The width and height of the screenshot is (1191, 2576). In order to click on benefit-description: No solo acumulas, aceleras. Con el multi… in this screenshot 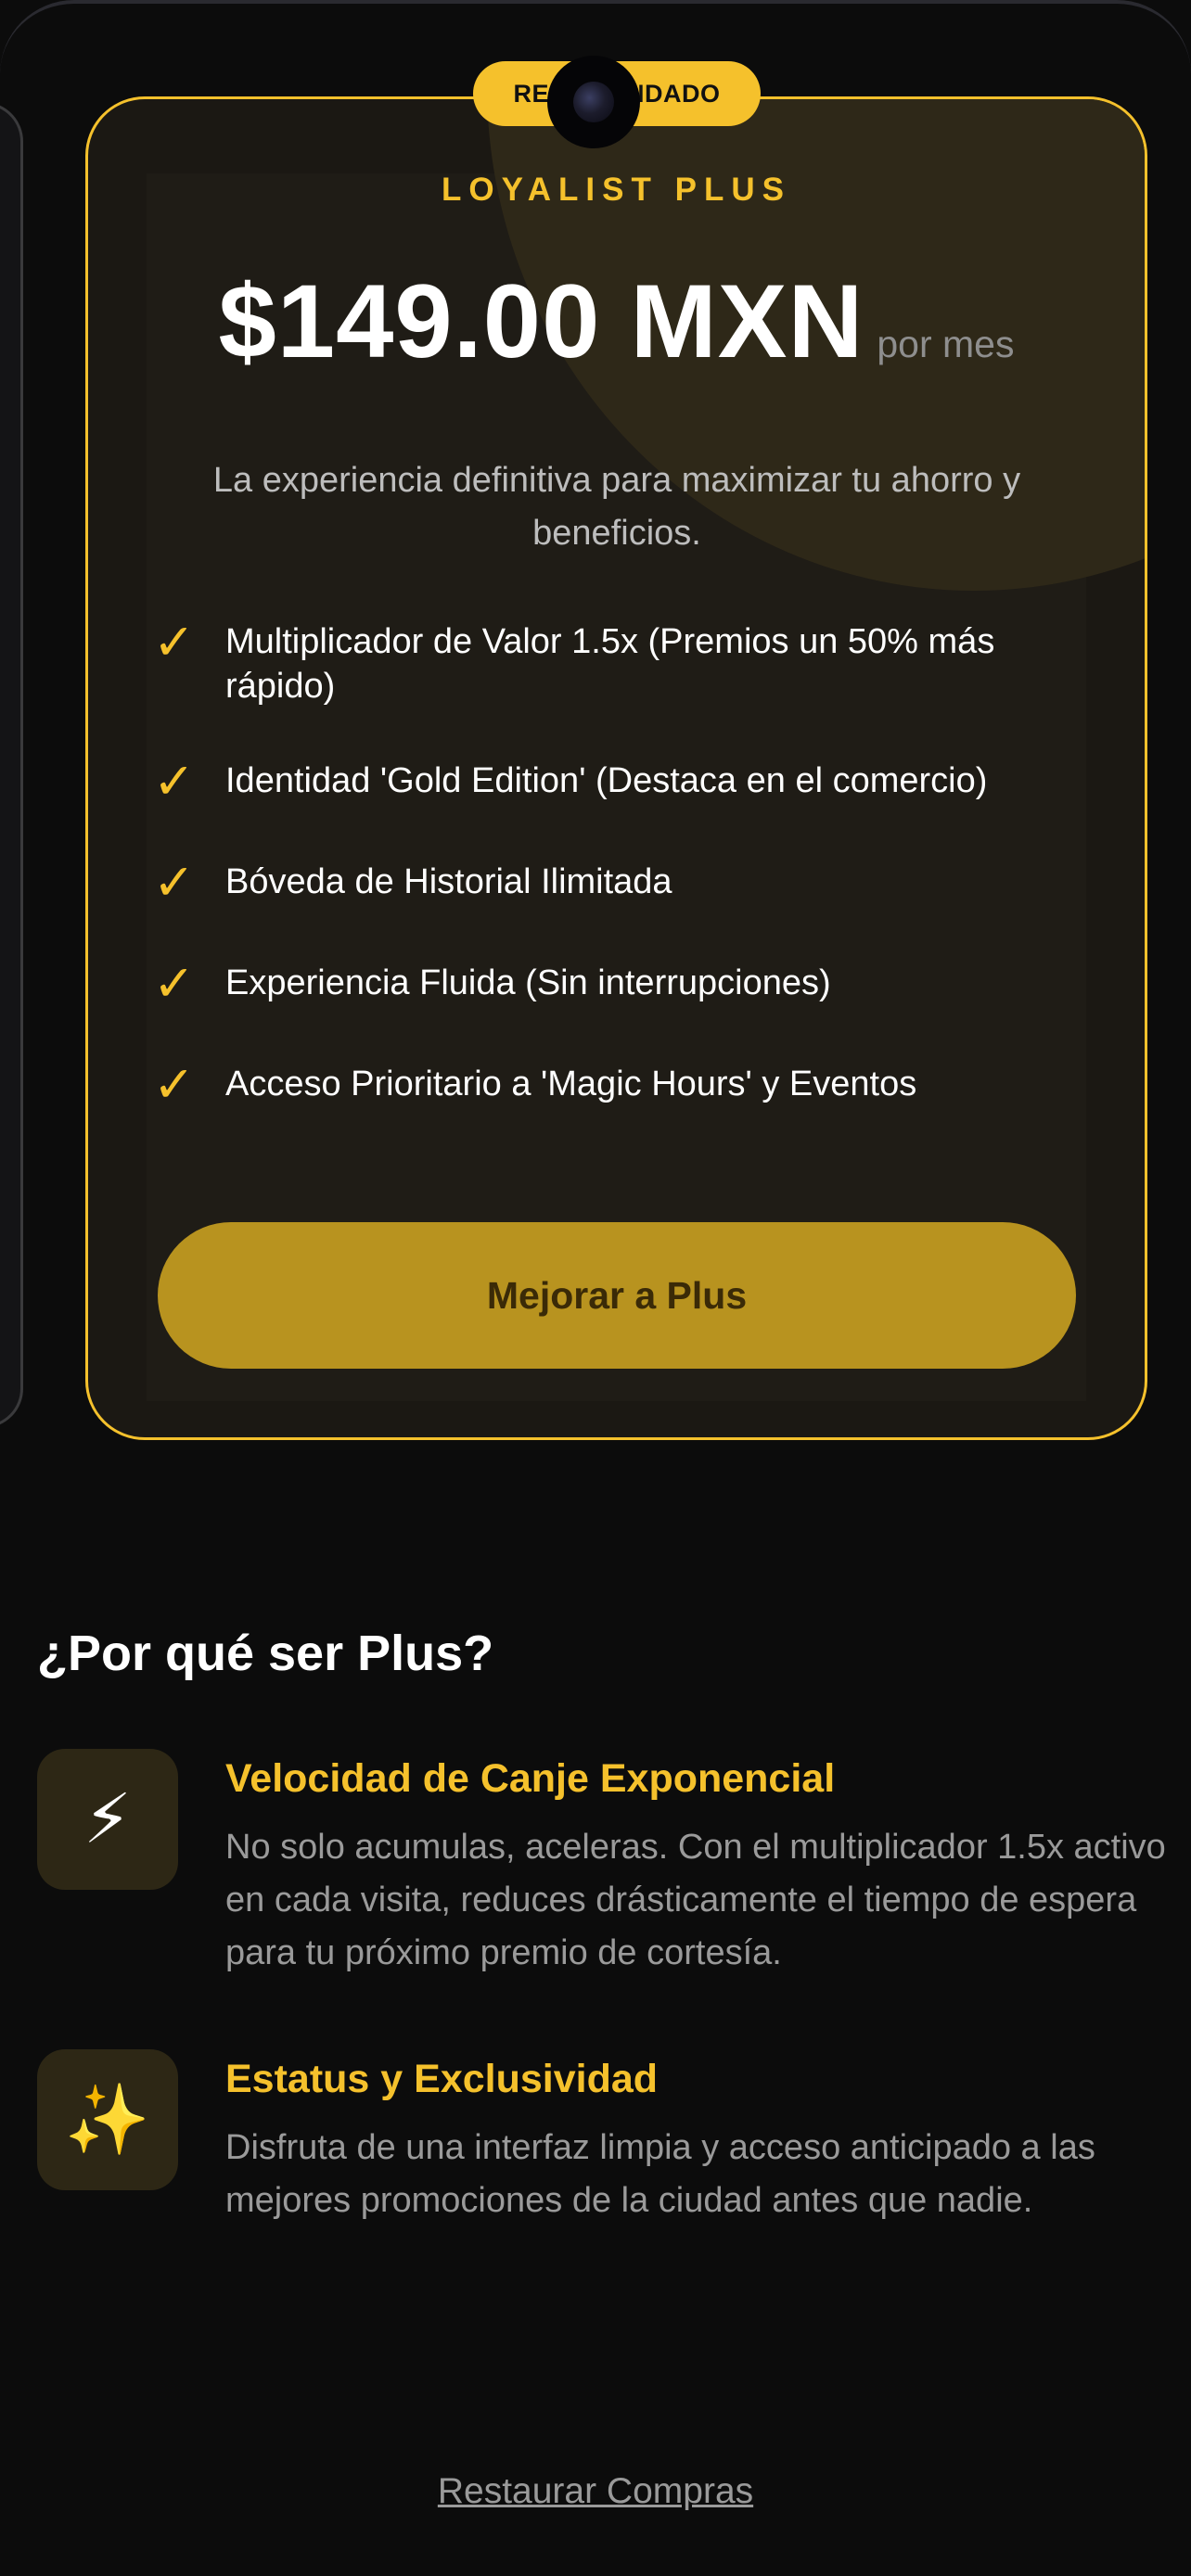, I will do `click(695, 1900)`.